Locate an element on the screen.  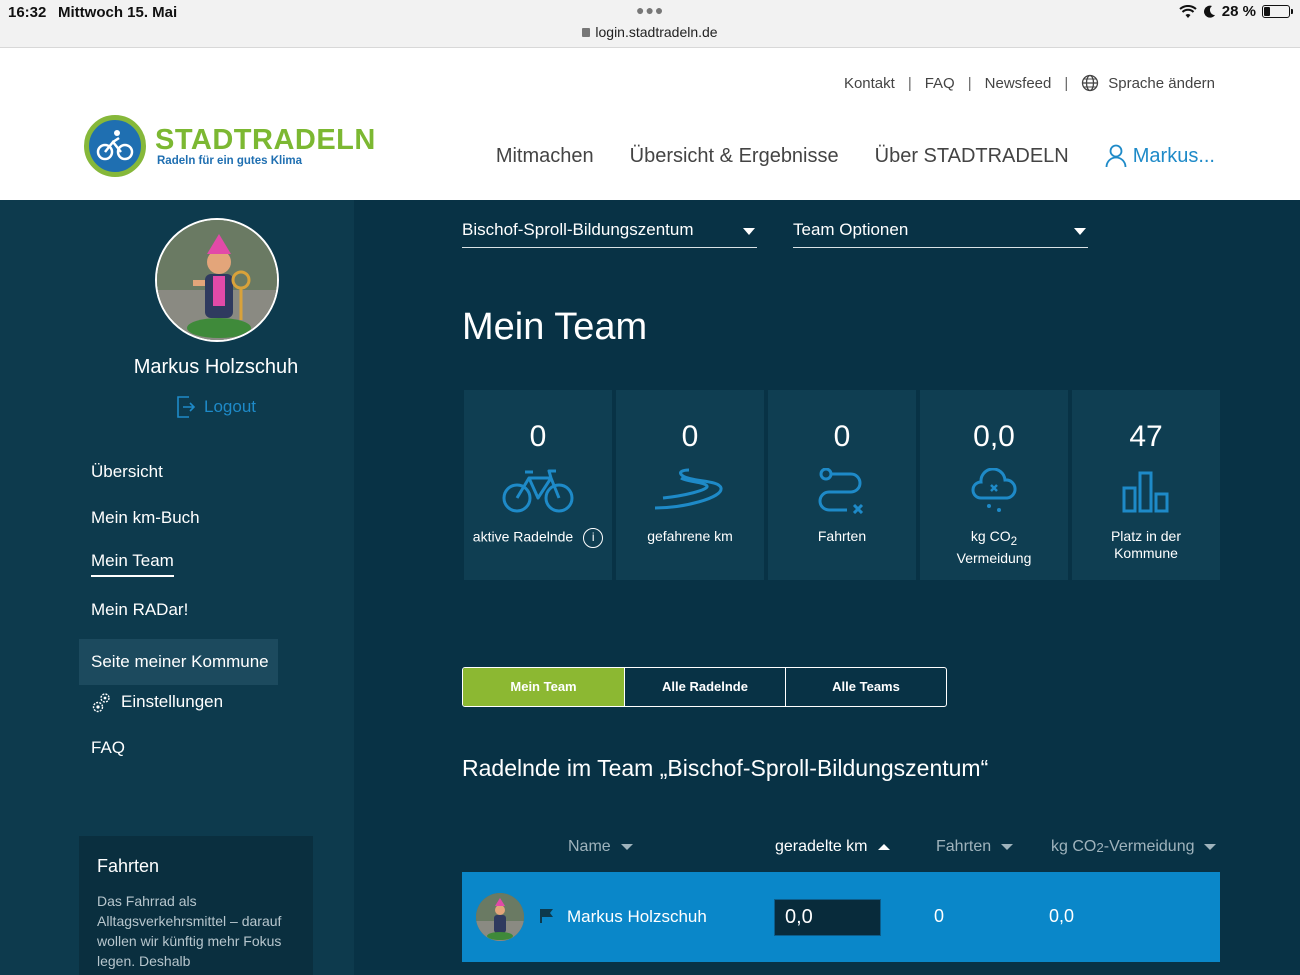
stat-label: Fahrten is located at coordinates (842, 536).